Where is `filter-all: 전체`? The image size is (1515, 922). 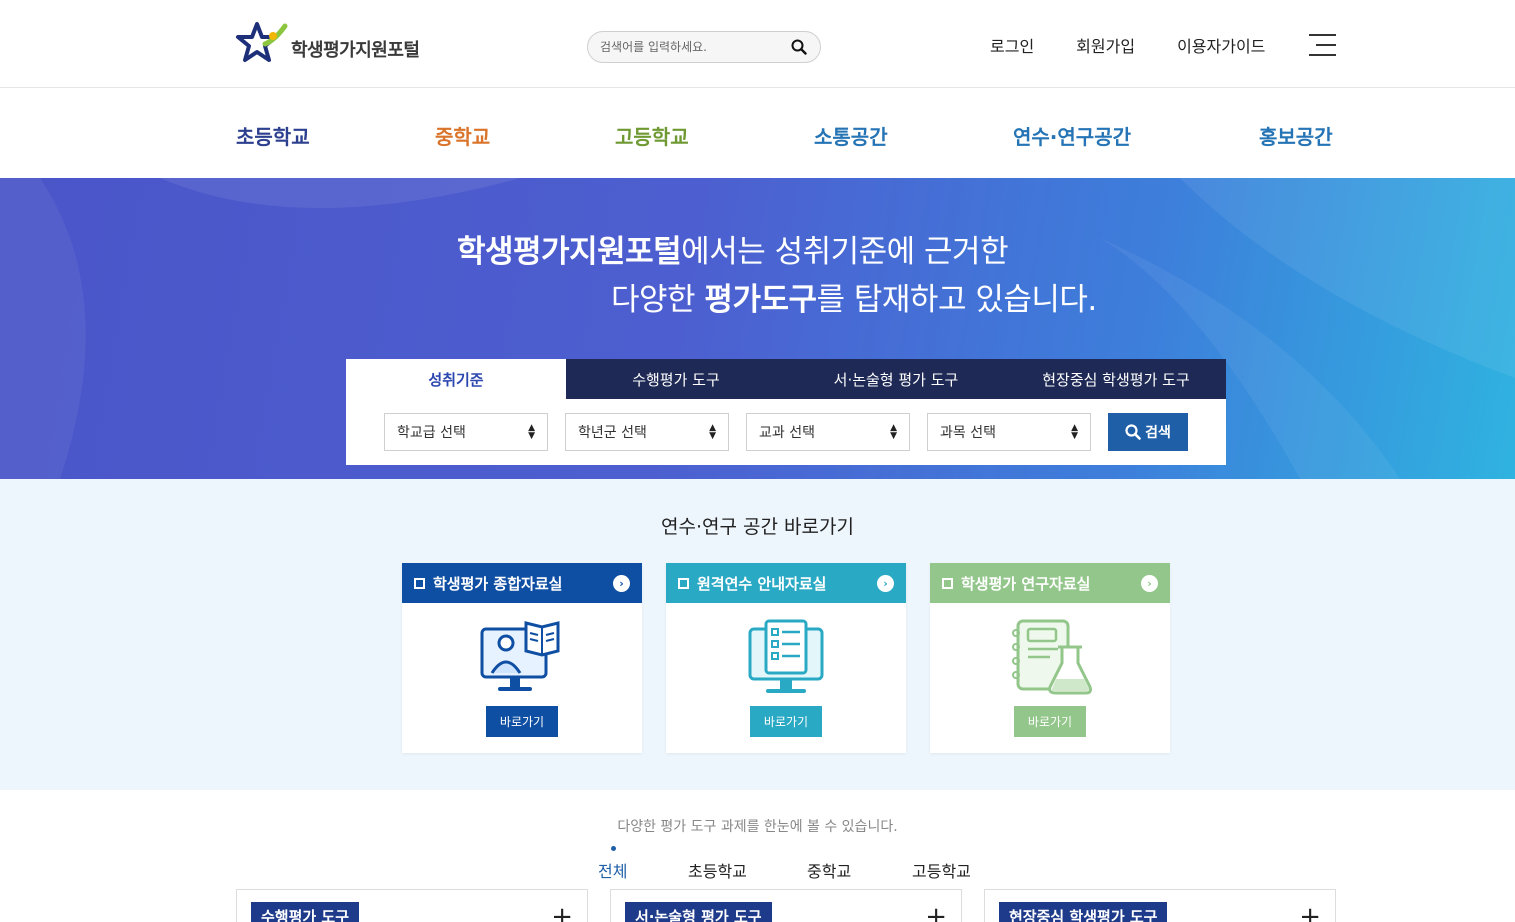 filter-all: 전체 is located at coordinates (612, 870).